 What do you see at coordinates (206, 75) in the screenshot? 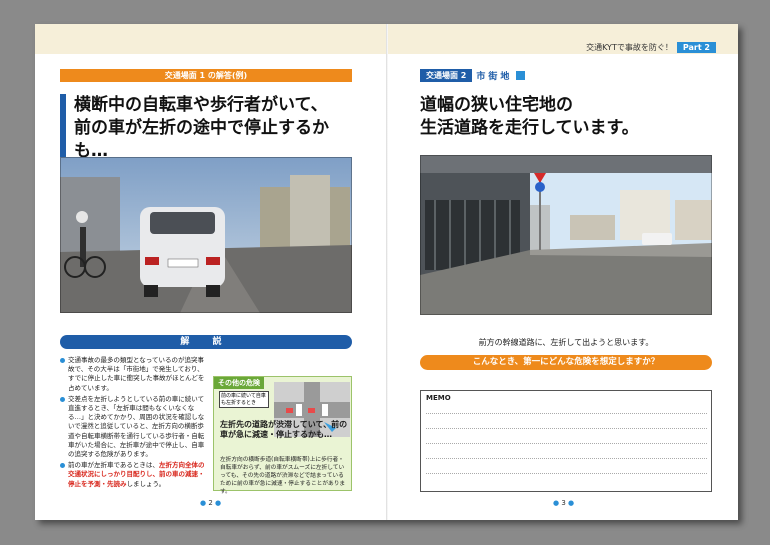
I see `scene-answer-label: 交通場面 1 の解答(例)` at bounding box center [206, 75].